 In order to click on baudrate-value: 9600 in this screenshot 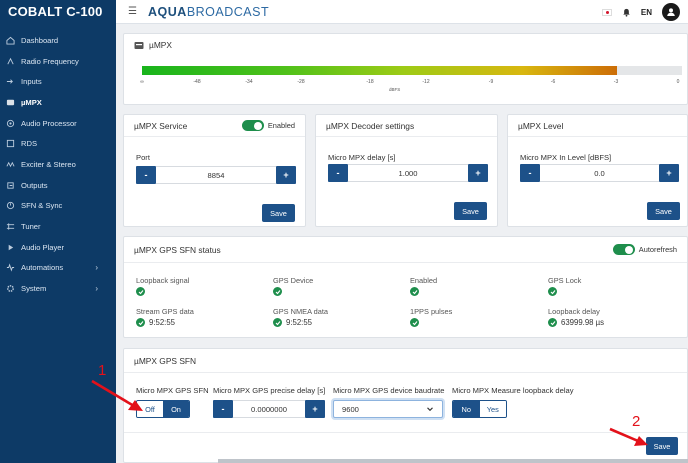, I will do `click(350, 409)`.